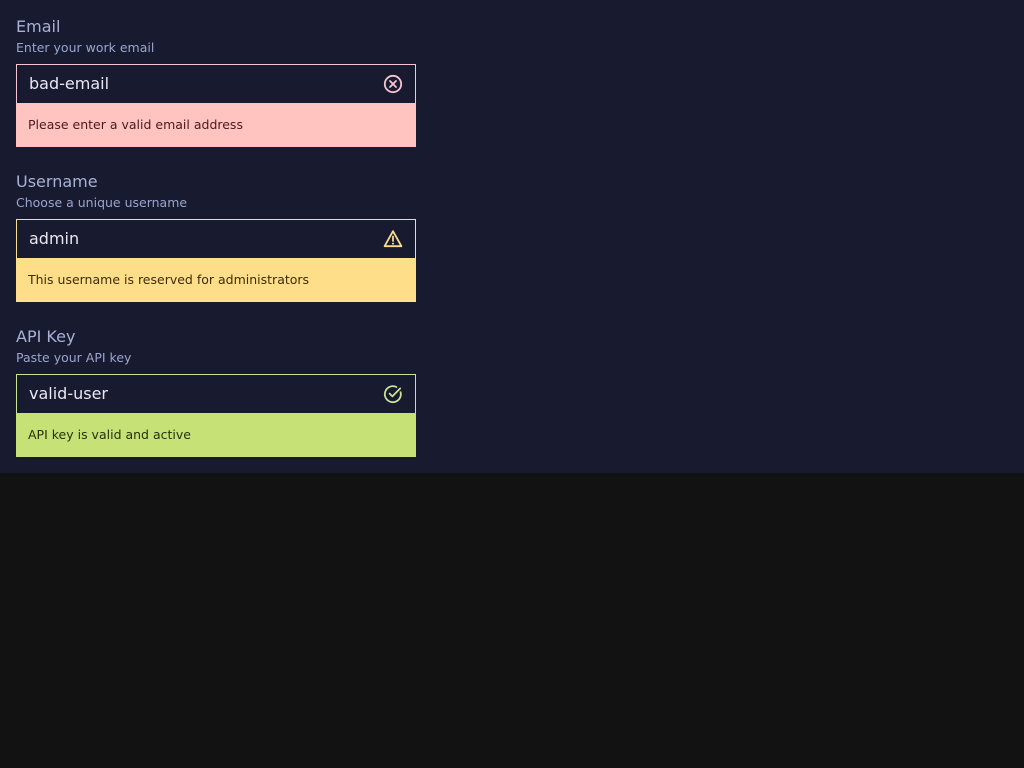 This screenshot has height=768, width=1024. What do you see at coordinates (216, 435) in the screenshot?
I see `api-key-success-message: API key is valid and active` at bounding box center [216, 435].